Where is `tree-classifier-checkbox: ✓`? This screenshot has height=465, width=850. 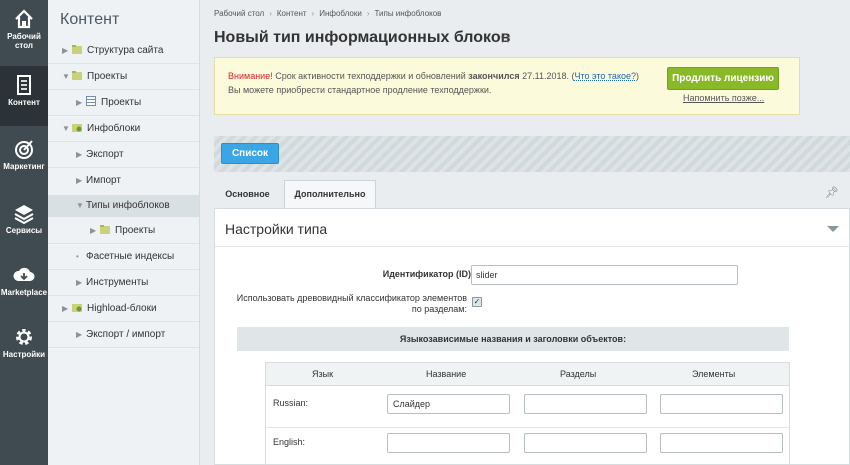 tree-classifier-checkbox: ✓ is located at coordinates (477, 302).